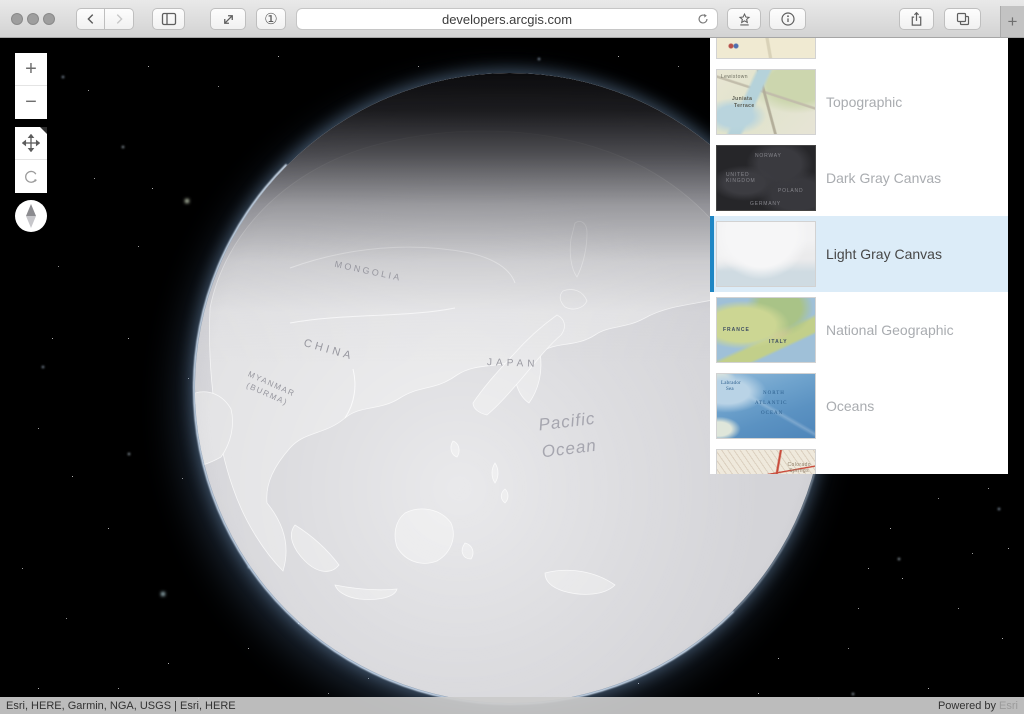 Image resolution: width=1024 pixels, height=714 pixels. I want to click on zoom-window-button, so click(49, 19).